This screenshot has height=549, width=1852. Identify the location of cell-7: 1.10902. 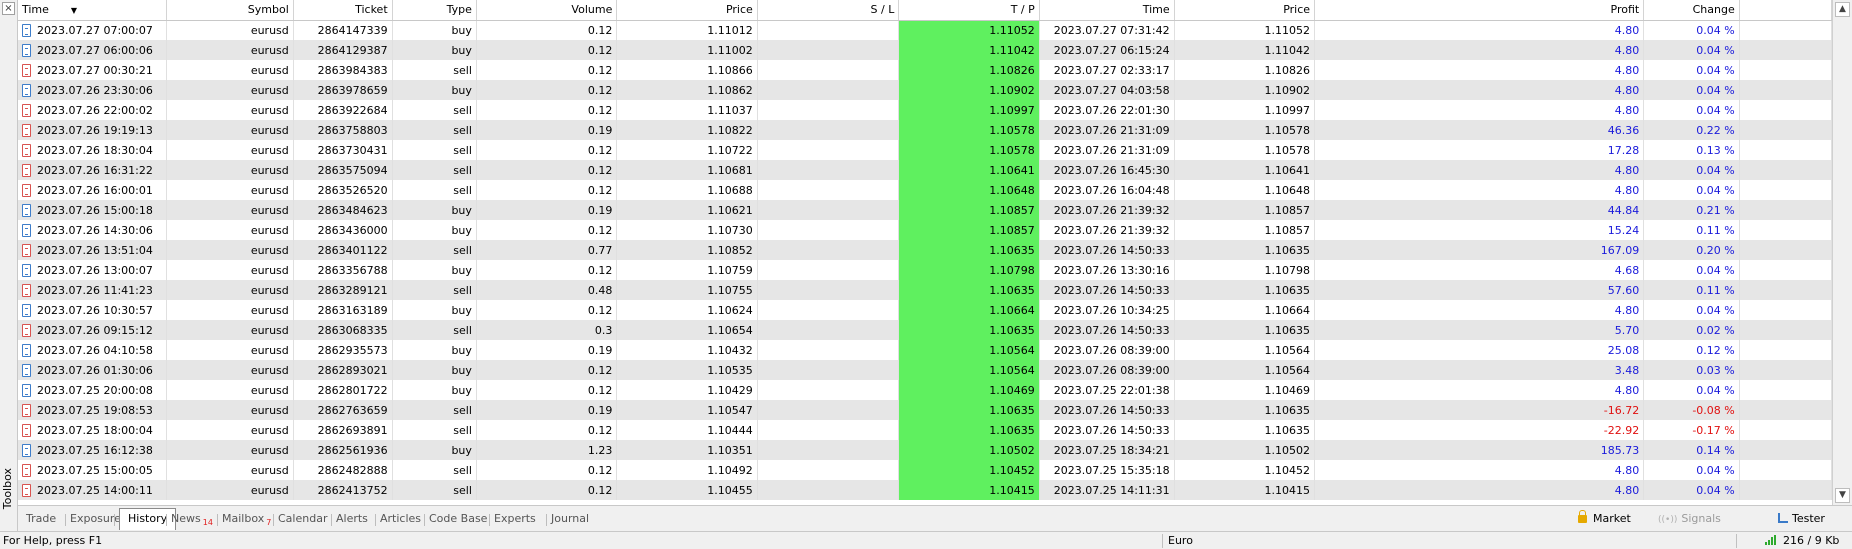
(969, 90).